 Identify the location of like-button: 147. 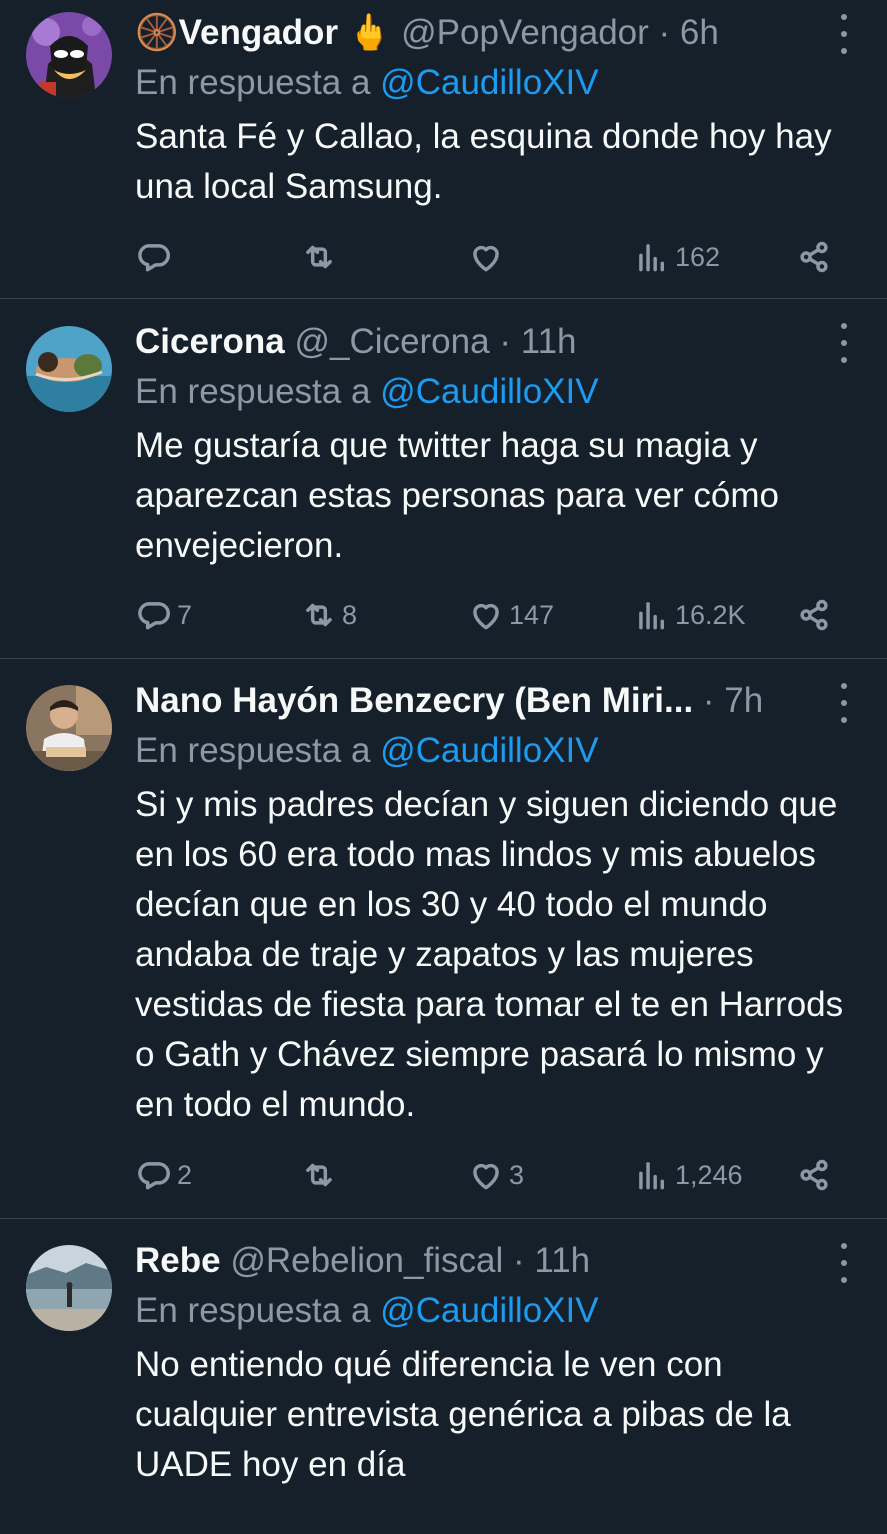
(510, 615).